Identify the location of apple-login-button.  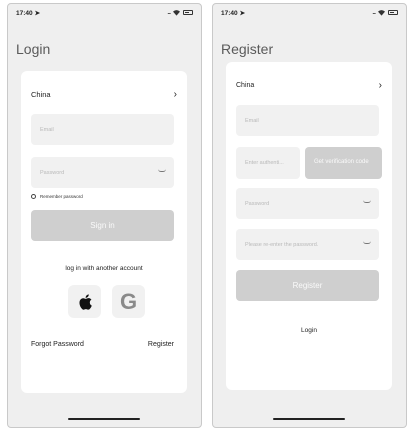
(84, 301).